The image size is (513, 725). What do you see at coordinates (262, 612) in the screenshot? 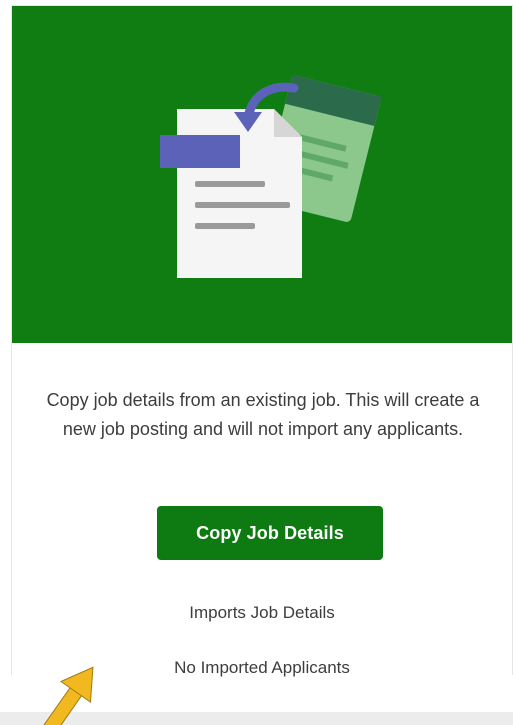
I see `feature-imports-job-details: Imports Job Details` at bounding box center [262, 612].